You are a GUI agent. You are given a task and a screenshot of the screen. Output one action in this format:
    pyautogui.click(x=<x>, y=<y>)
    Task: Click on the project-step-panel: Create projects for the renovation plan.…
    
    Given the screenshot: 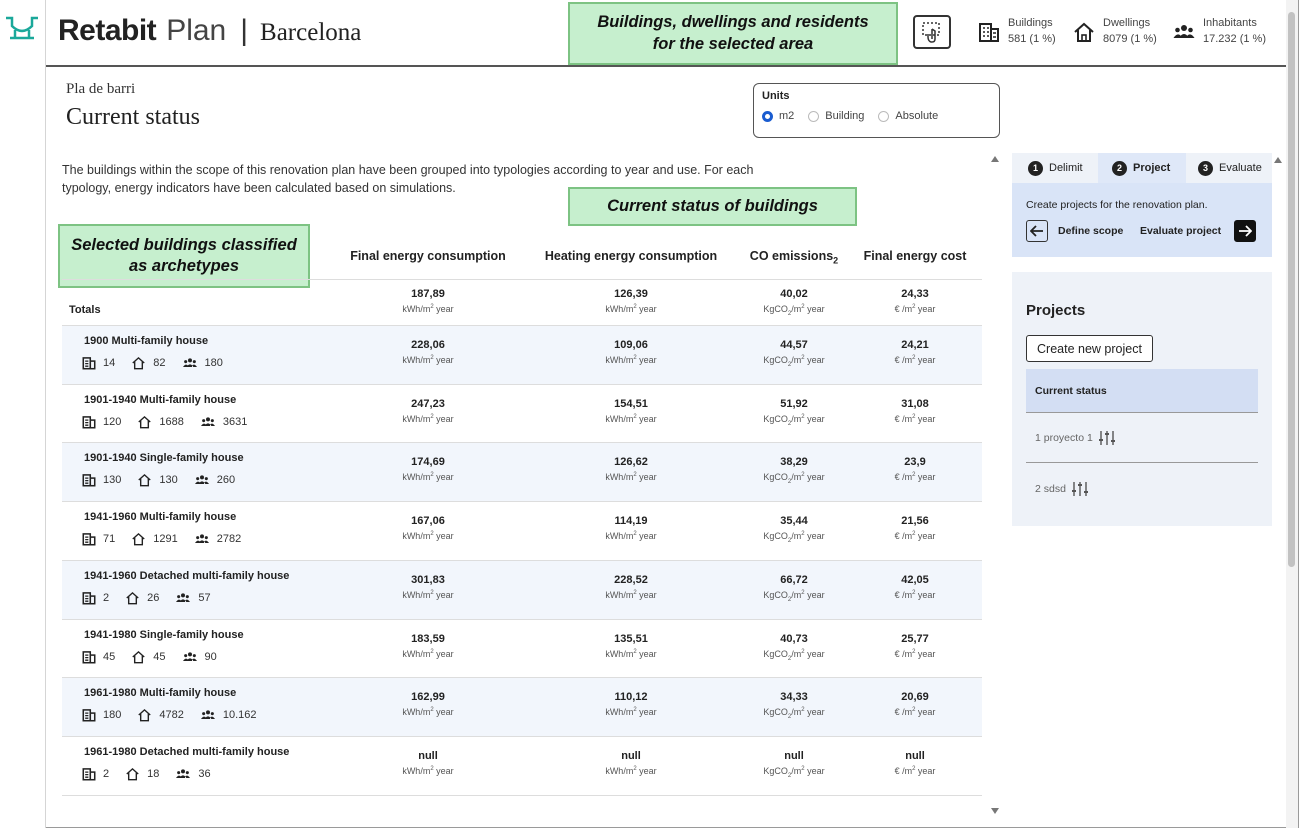 What is the action you would take?
    pyautogui.click(x=1142, y=220)
    